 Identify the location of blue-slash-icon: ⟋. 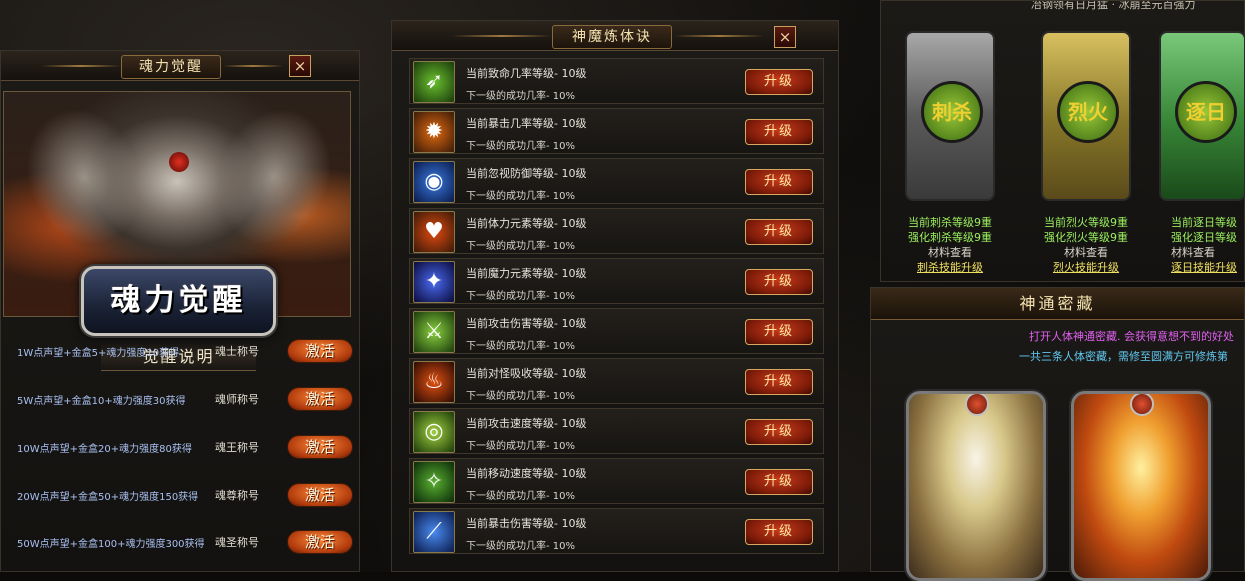
(434, 532).